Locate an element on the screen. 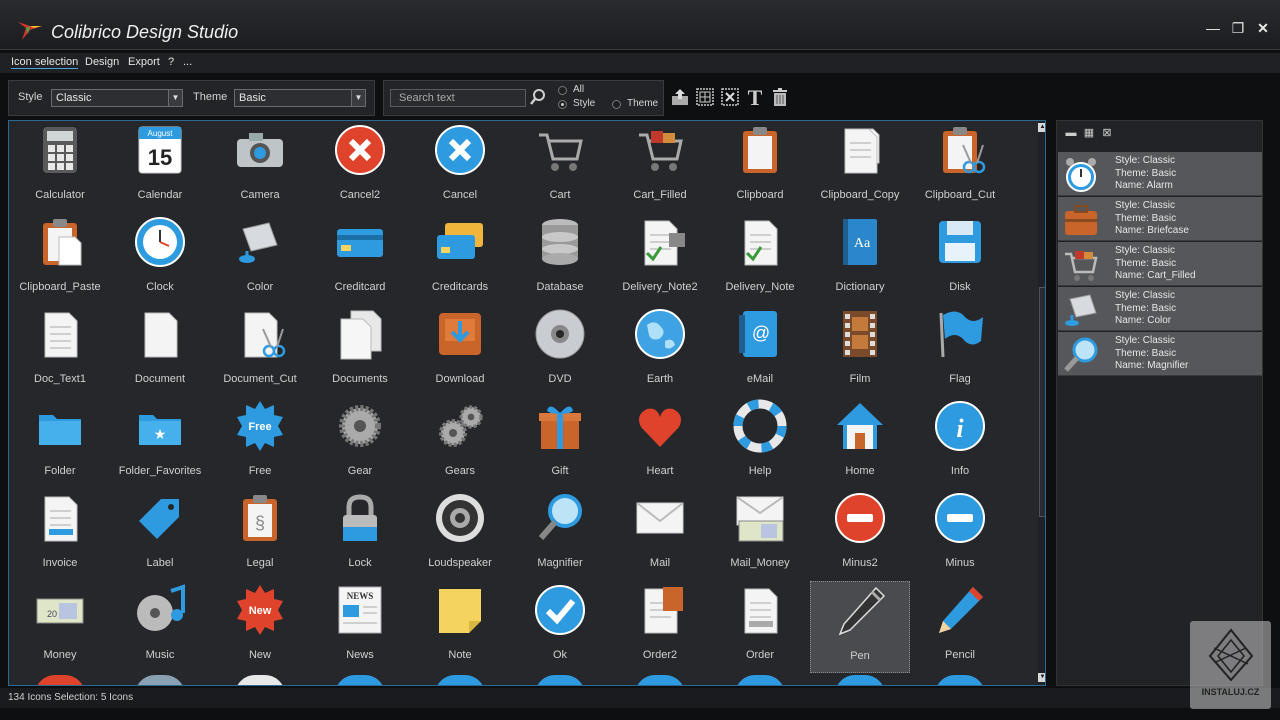 The height and width of the screenshot is (720, 1280). scrollbar-thumb is located at coordinates (1042, 402).